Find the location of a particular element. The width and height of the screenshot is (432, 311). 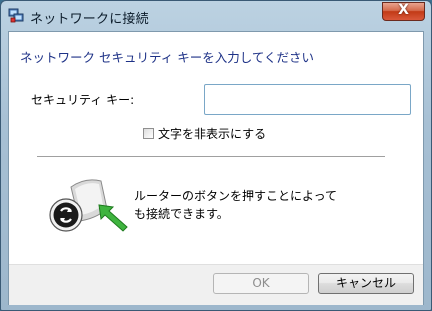

dialog-heading: ネットワーク セキュリティ キーを入力してください is located at coordinates (167, 57).